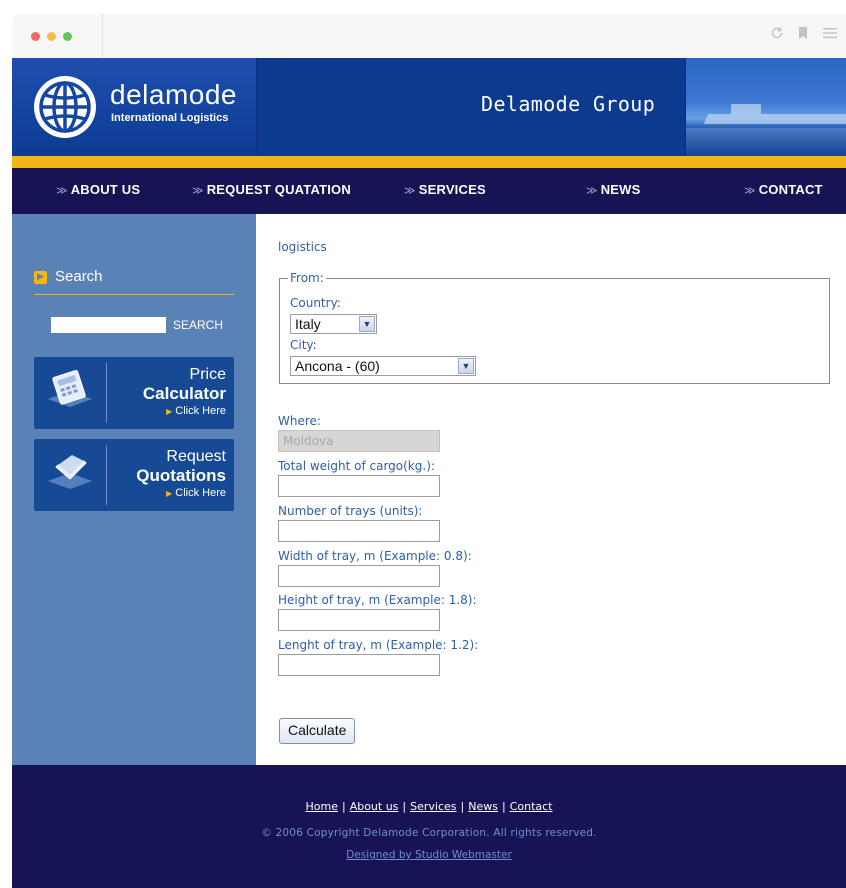 The height and width of the screenshot is (888, 846). What do you see at coordinates (299, 421) in the screenshot?
I see `where-label: Where:` at bounding box center [299, 421].